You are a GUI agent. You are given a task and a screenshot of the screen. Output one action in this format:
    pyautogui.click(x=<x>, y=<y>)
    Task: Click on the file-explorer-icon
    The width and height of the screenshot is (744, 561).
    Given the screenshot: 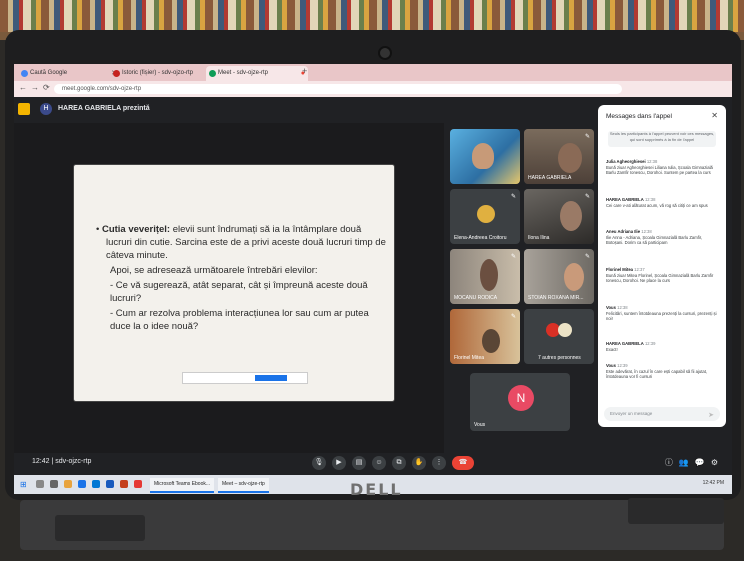 What is the action you would take?
    pyautogui.click(x=68, y=484)
    